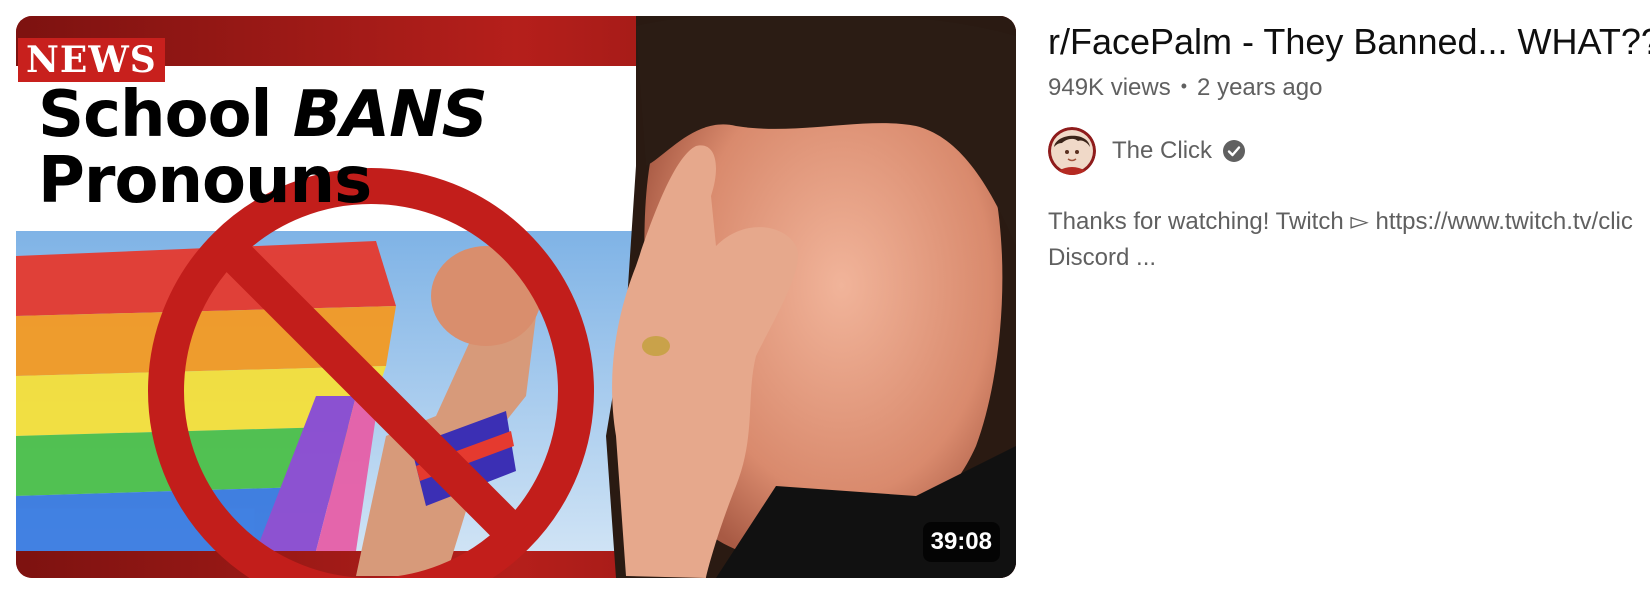  Describe the element at coordinates (961, 542) in the screenshot. I see `duration-badge: 39:08` at that location.